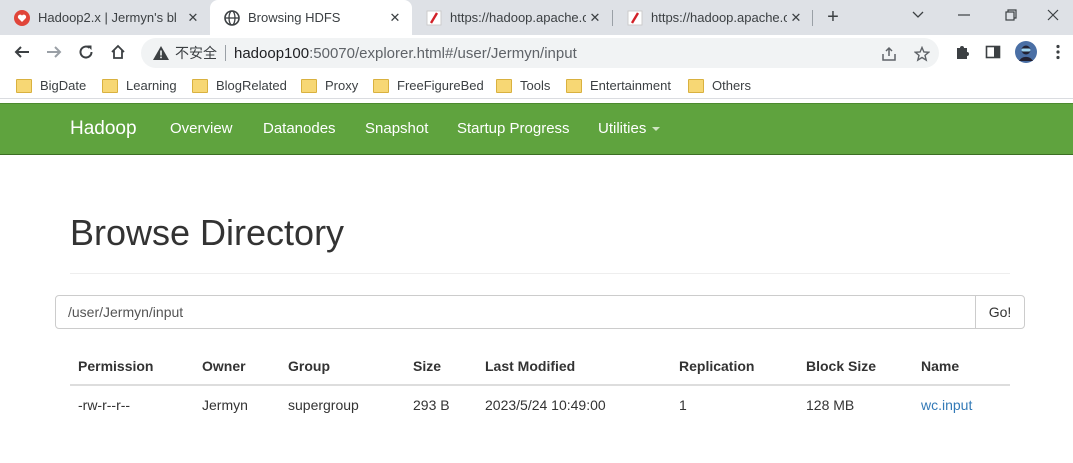  I want to click on bookmark-folder: Entertainment, so click(618, 85).